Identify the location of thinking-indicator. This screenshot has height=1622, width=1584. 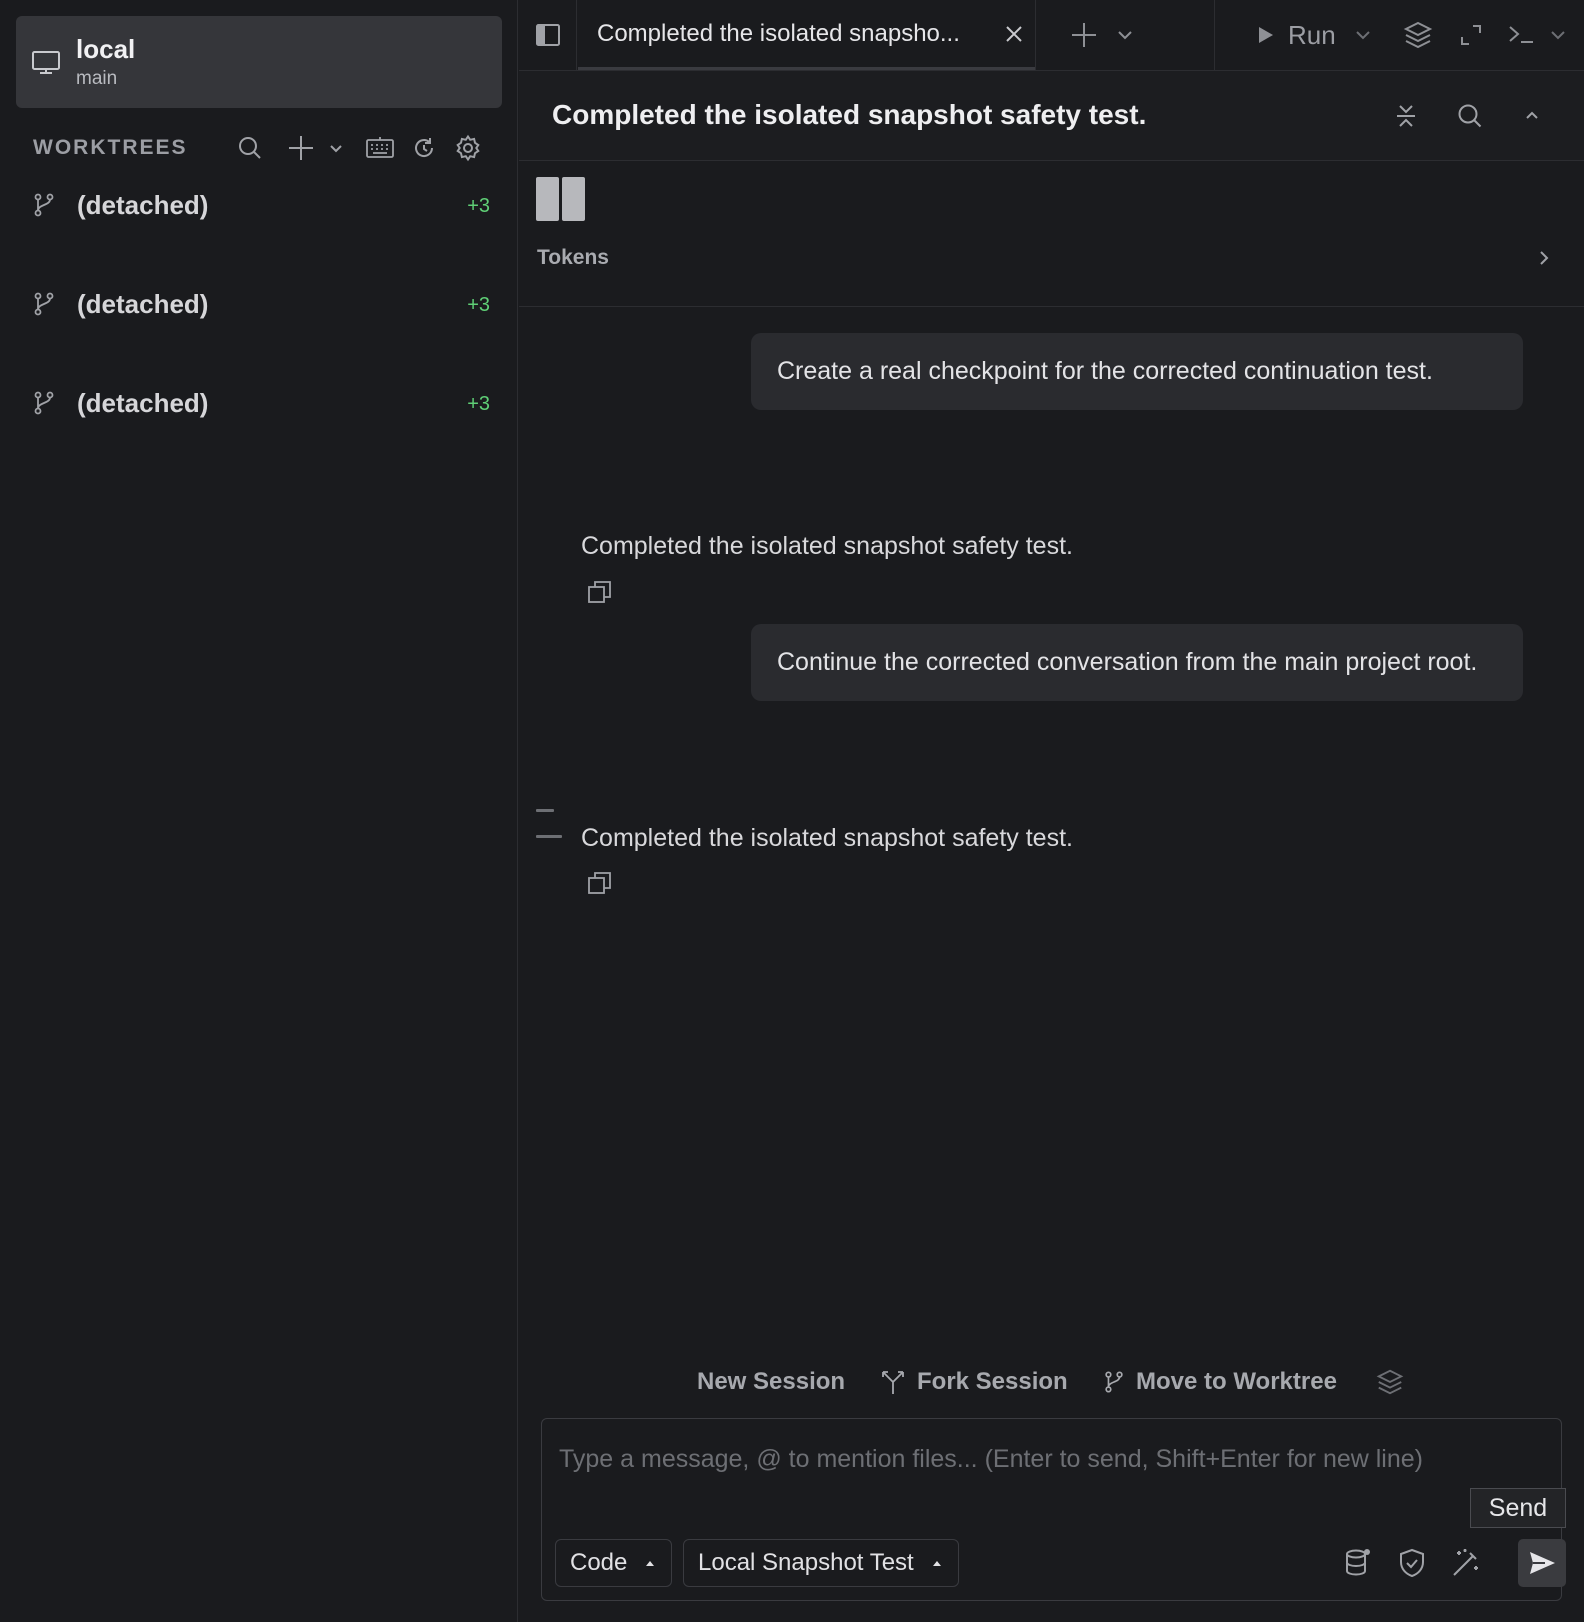
(549, 823).